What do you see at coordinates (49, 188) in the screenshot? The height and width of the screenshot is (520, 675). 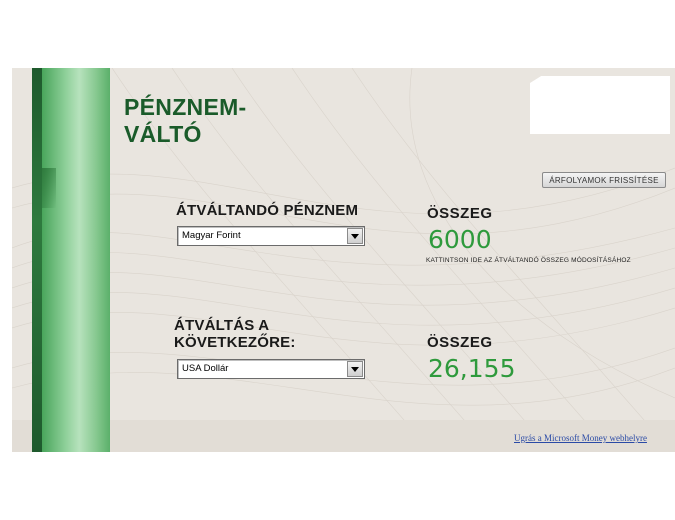 I see `green-stripe-shadow` at bounding box center [49, 188].